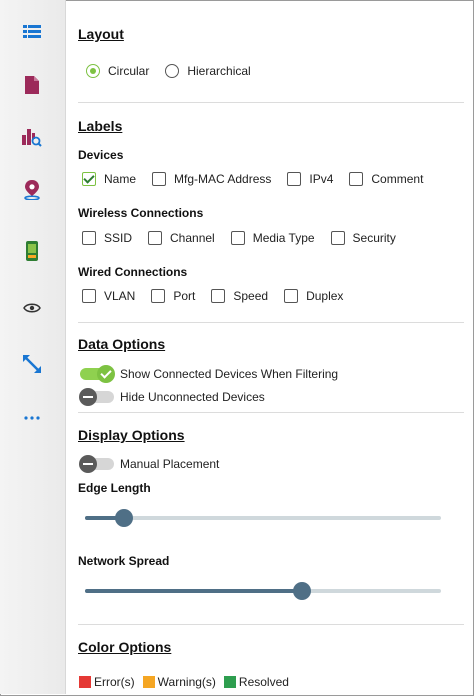 This screenshot has width=474, height=696. I want to click on legend-error: Error(s), so click(107, 682).